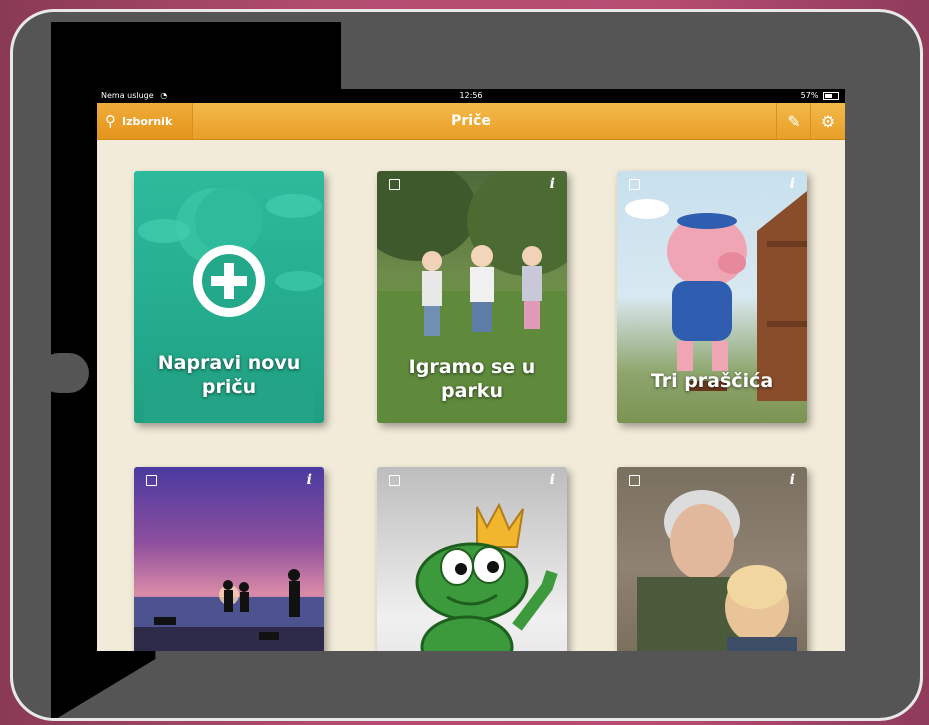 The image size is (929, 725). Describe the element at coordinates (110, 121) in the screenshot. I see `menu-figure-icon: ⚲` at that location.